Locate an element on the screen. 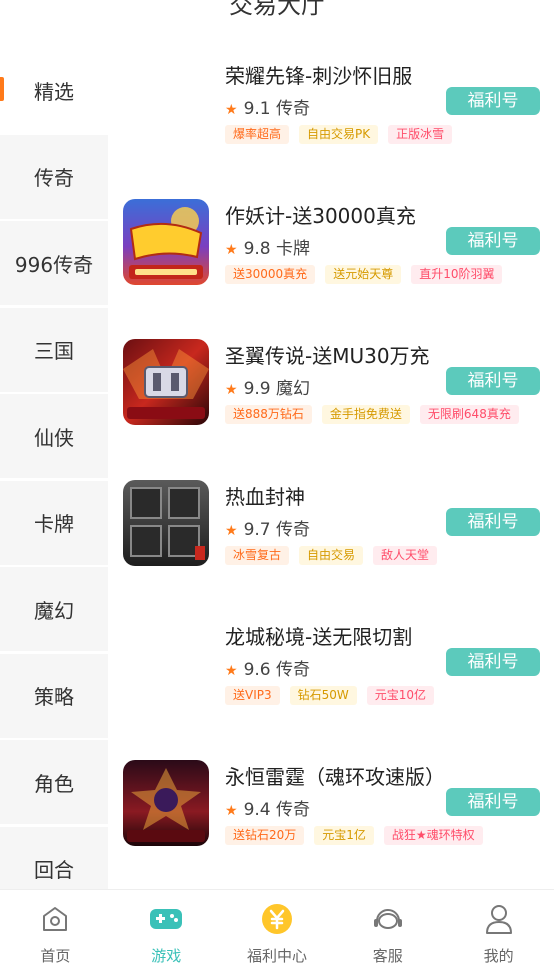 The width and height of the screenshot is (554, 971). sidebar-item-label: 角色 is located at coordinates (54, 783).